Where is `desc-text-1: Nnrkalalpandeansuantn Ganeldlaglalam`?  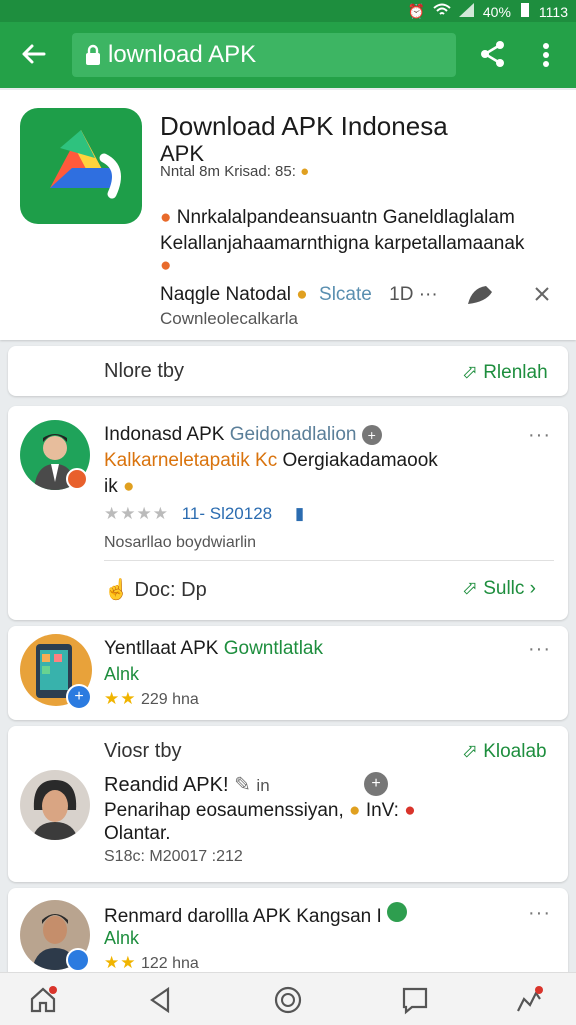 desc-text-1: Nnrkalalpandeansuantn Ganeldlaglalam is located at coordinates (345, 217).